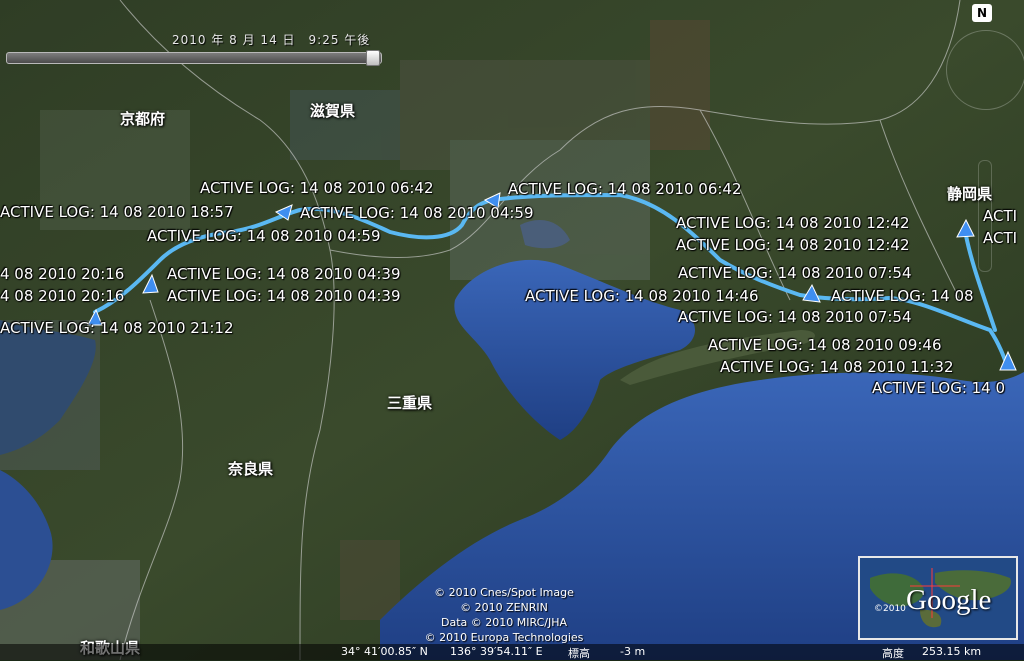 The height and width of the screenshot is (661, 1024). Describe the element at coordinates (837, 367) in the screenshot. I see `track-label: ACTIVE LOG: 14 08 2010 11:32` at that location.